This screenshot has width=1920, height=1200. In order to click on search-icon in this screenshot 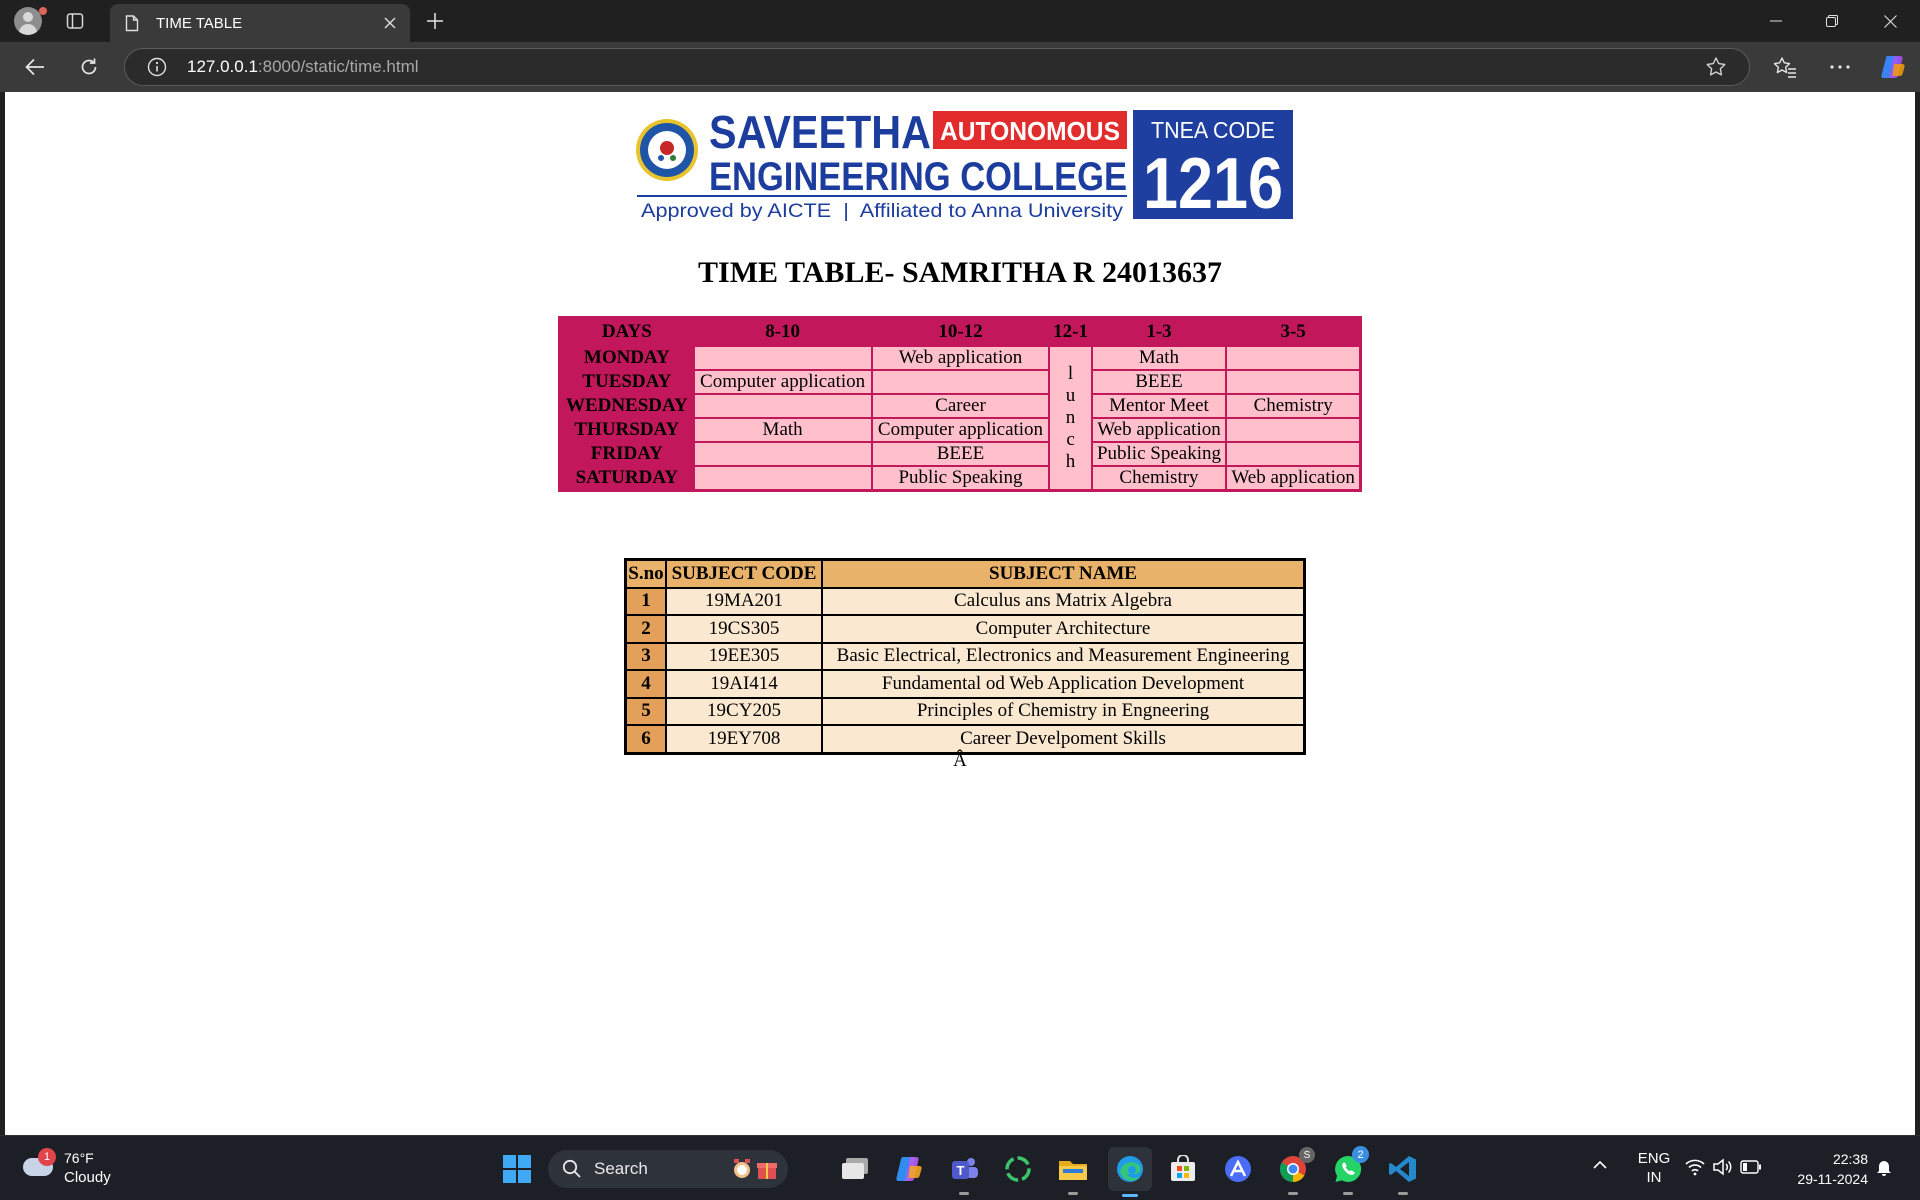, I will do `click(571, 1168)`.